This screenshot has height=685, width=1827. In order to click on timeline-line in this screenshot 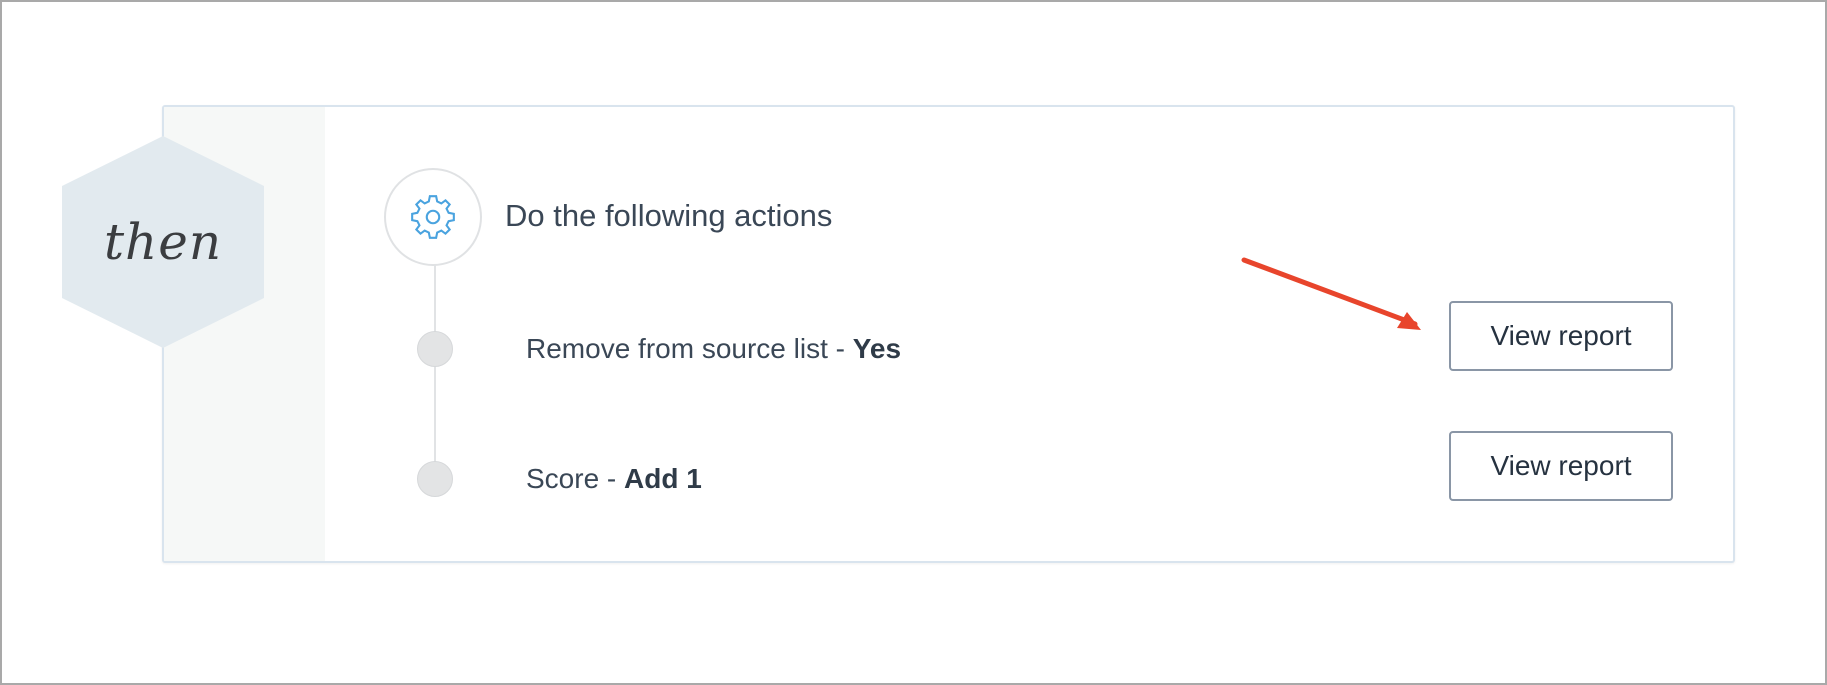, I will do `click(435, 372)`.